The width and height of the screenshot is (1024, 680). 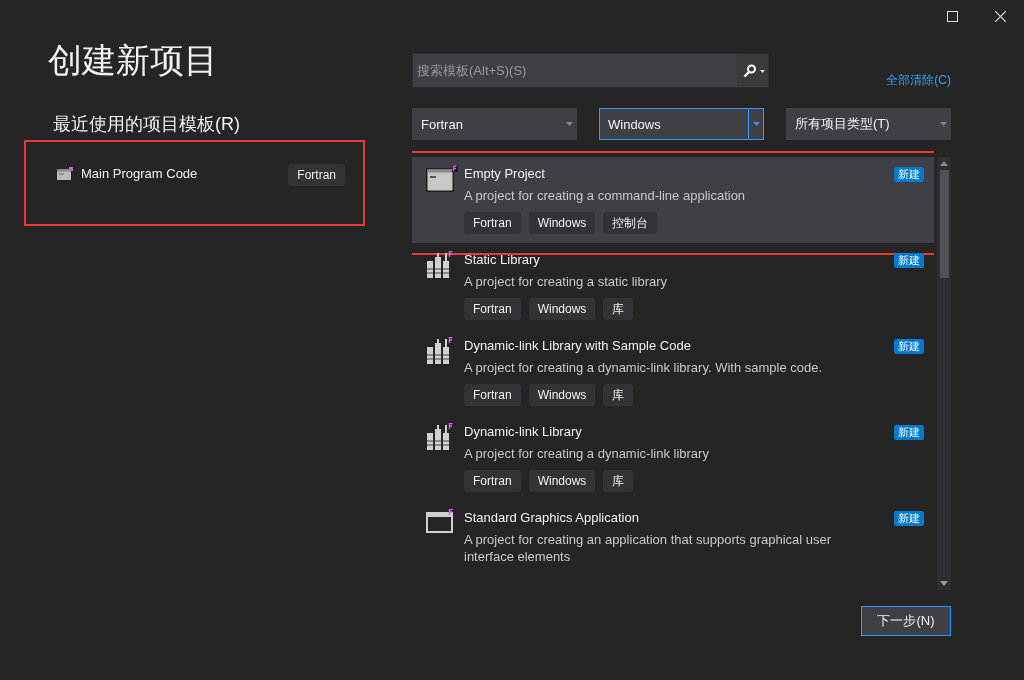 I want to click on window-icon, so click(x=440, y=521).